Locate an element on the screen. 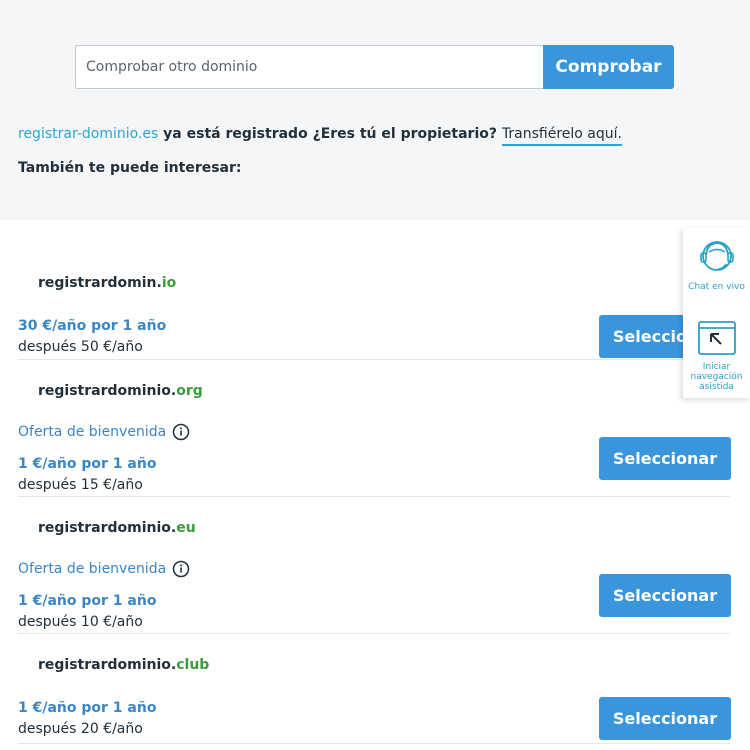  arrow-up-left-window-icon is located at coordinates (716, 338).